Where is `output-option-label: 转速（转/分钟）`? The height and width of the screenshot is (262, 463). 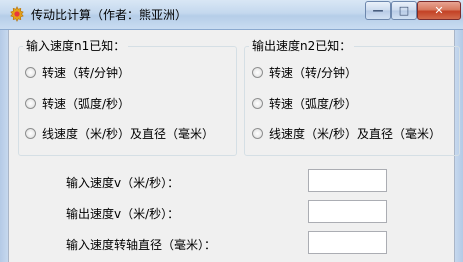 output-option-label: 转速（转/分钟） is located at coordinates (313, 73).